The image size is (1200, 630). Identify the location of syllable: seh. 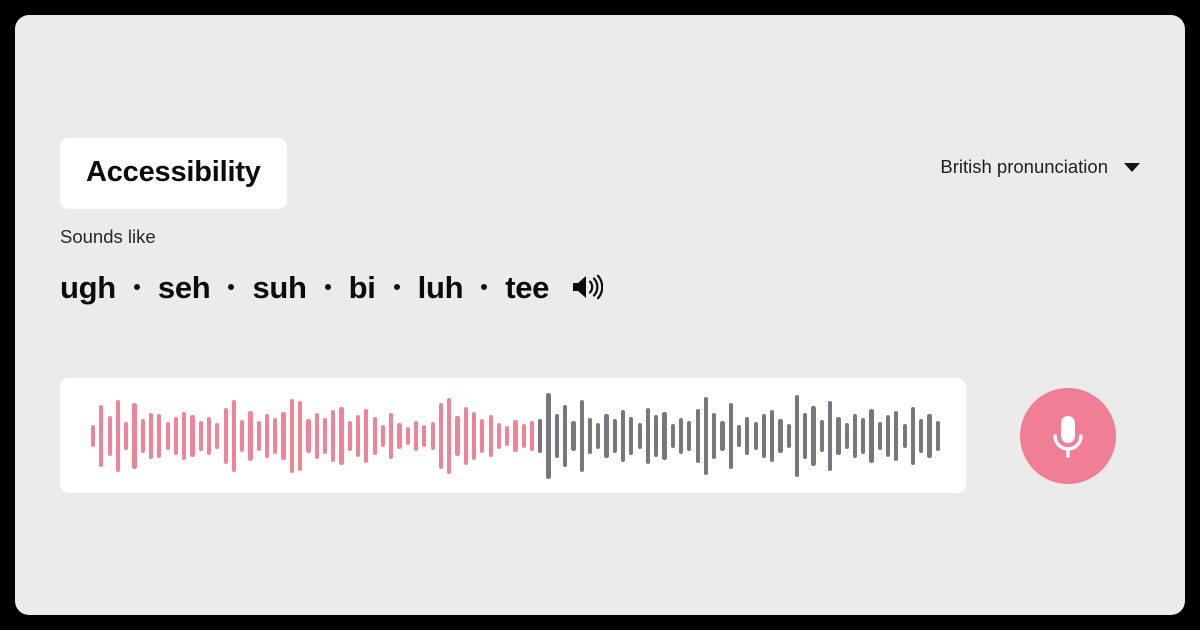
(184, 287).